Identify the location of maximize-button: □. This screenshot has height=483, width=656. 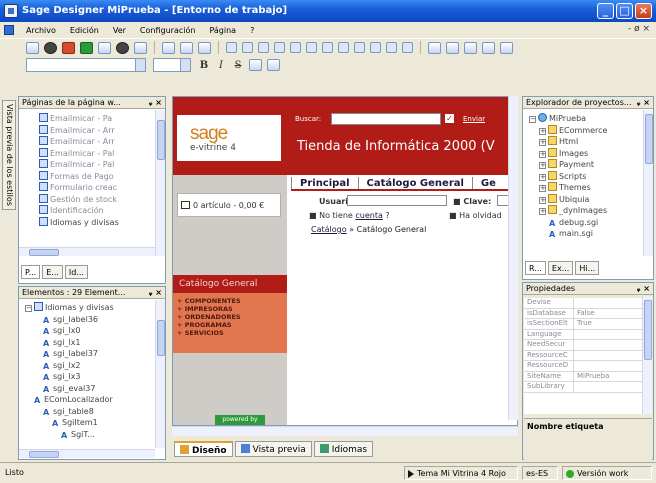
(624, 11).